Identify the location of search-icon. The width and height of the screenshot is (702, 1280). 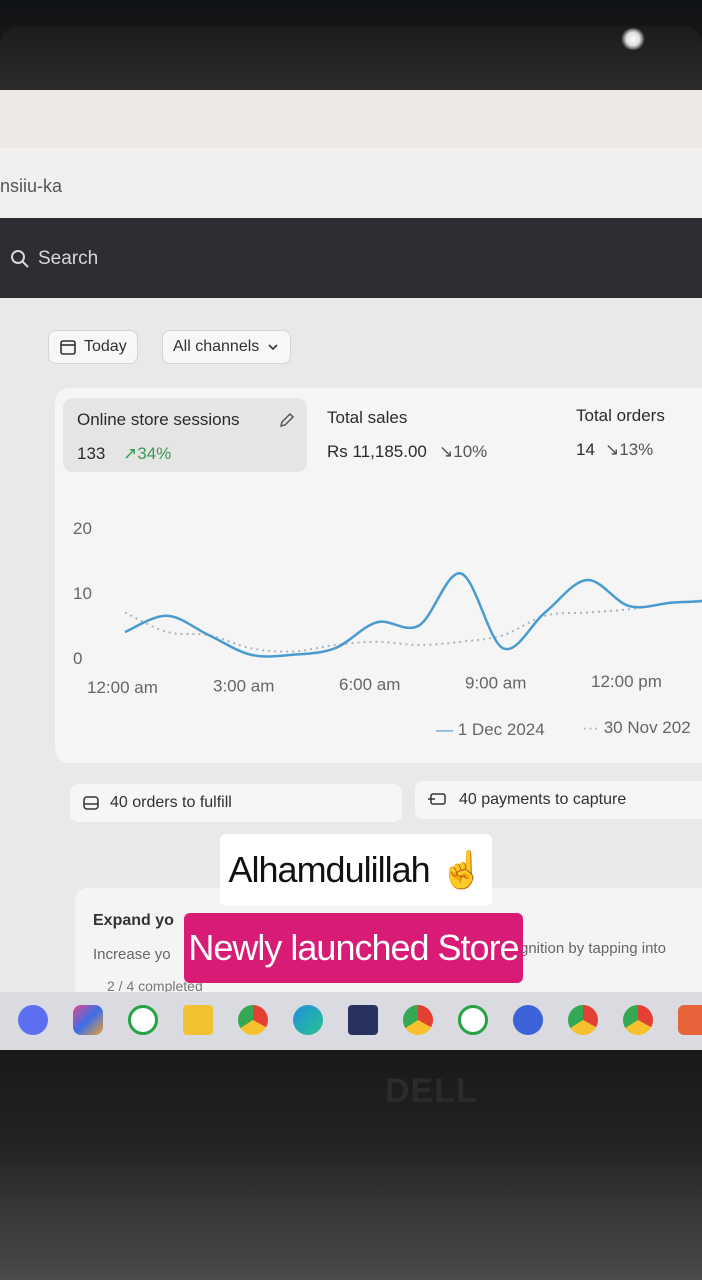
(20, 259).